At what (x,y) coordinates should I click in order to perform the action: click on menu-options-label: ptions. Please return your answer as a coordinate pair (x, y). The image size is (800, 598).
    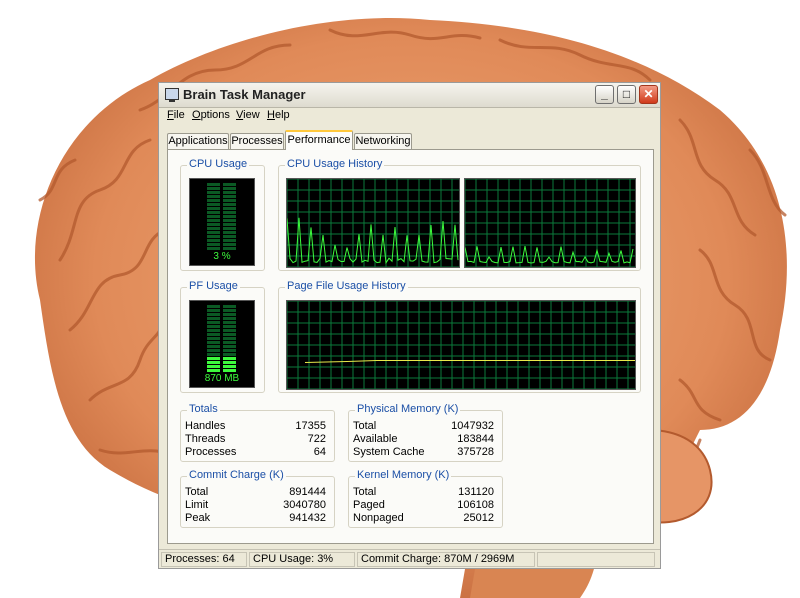
    Looking at the image, I should click on (215, 115).